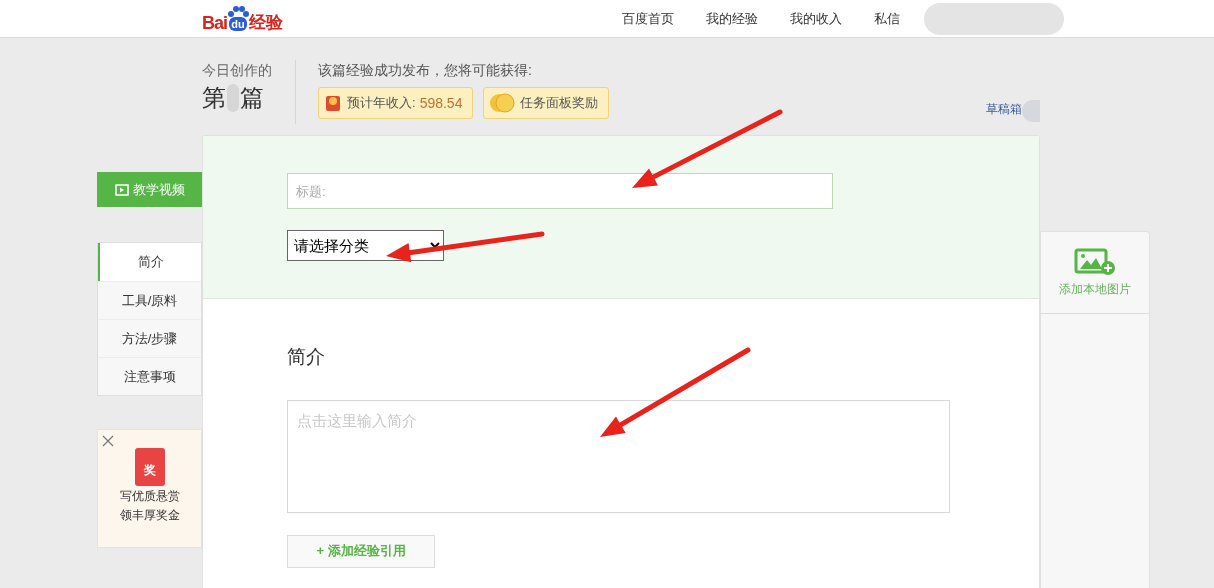 The height and width of the screenshot is (588, 1214). I want to click on section-tab: 注意事项, so click(149, 376).